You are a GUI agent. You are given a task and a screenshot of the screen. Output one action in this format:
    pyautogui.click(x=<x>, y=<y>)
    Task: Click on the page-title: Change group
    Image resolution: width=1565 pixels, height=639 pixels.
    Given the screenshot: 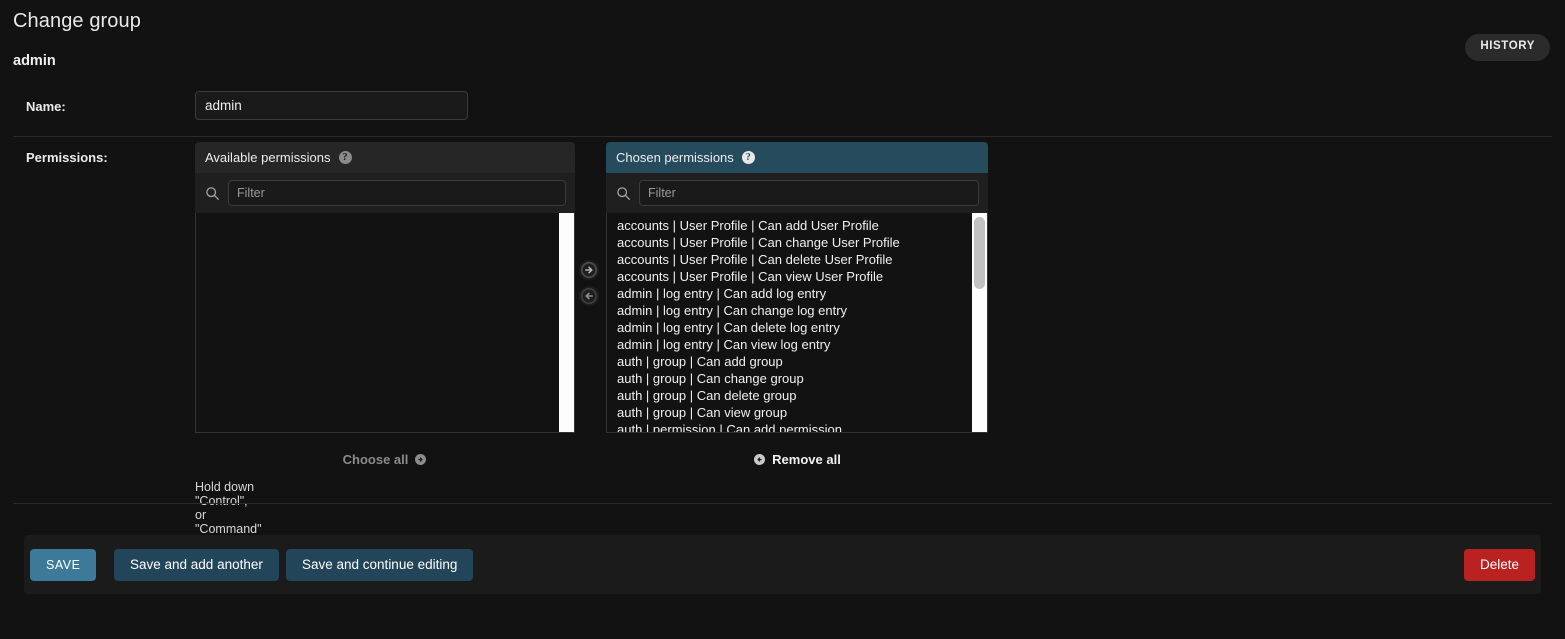 What is the action you would take?
    pyautogui.click(x=77, y=21)
    